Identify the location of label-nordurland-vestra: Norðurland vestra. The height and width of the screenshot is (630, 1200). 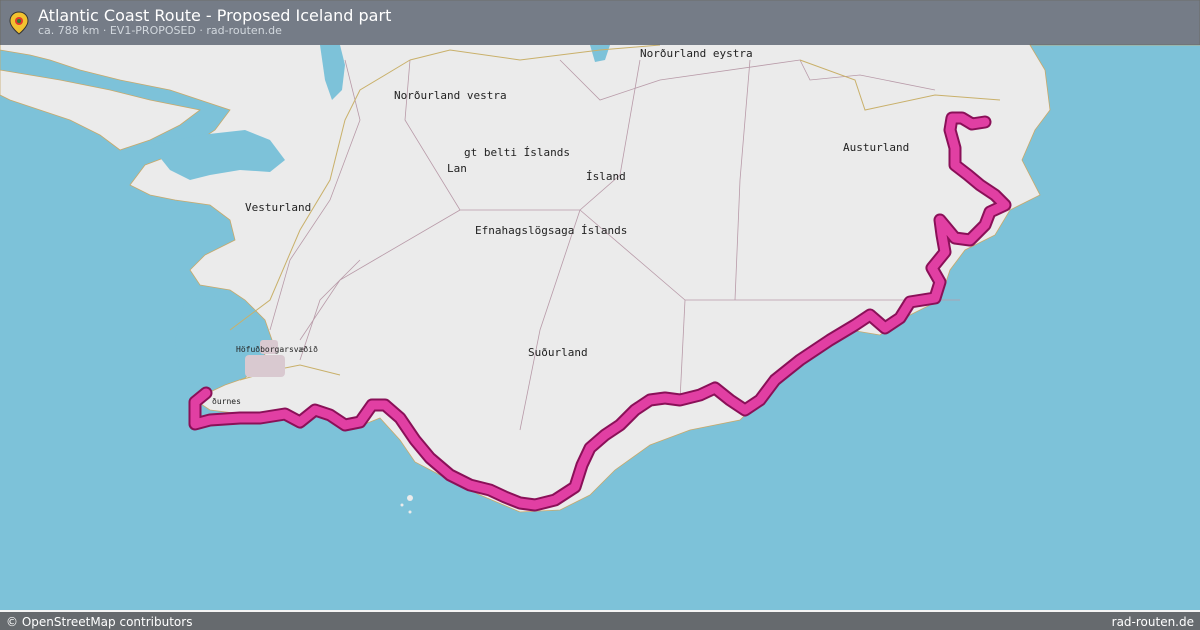
(450, 95).